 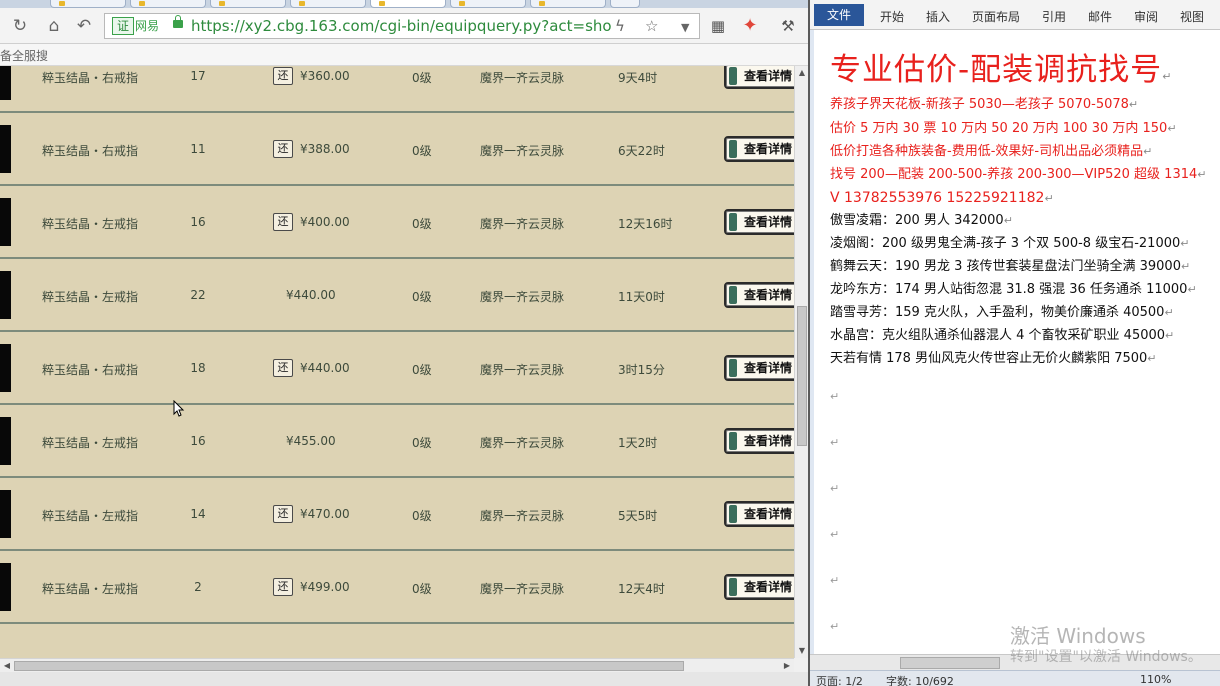 What do you see at coordinates (397, 587) in the screenshot?
I see `table-row: 粹玉结晶・左戒指 2 还 ¥499.00 0级 魔界一齐云灵脉 12天4时 查看详情` at bounding box center [397, 587].